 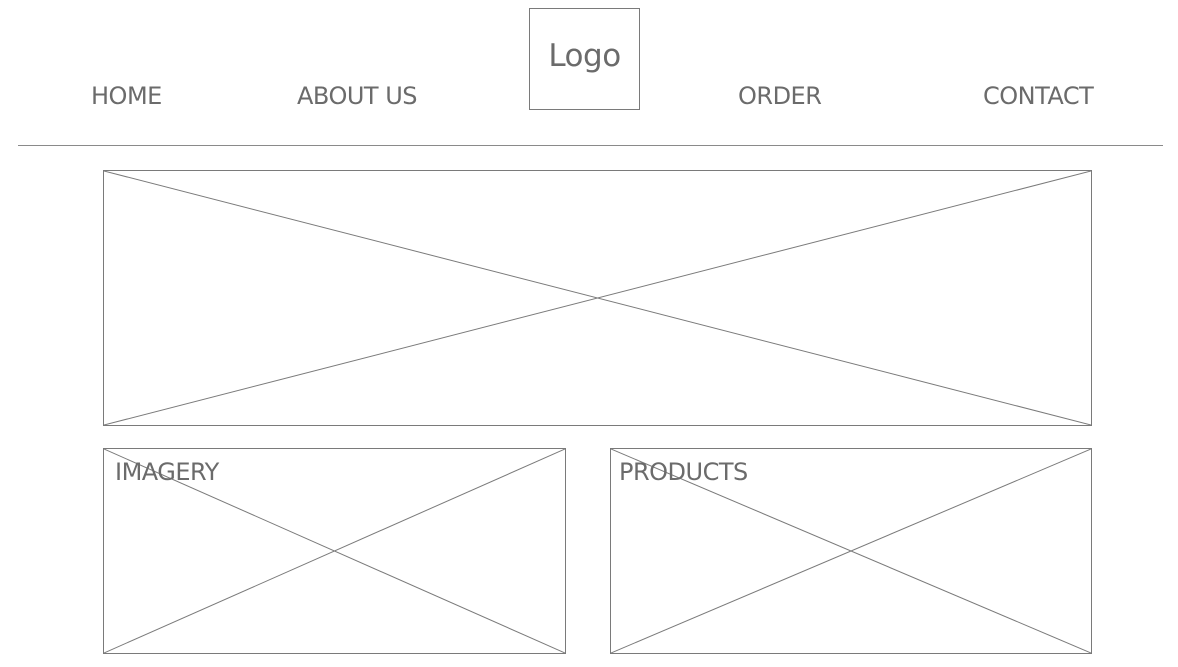 I want to click on nav-contact-link: CONTACT, so click(x=1038, y=96).